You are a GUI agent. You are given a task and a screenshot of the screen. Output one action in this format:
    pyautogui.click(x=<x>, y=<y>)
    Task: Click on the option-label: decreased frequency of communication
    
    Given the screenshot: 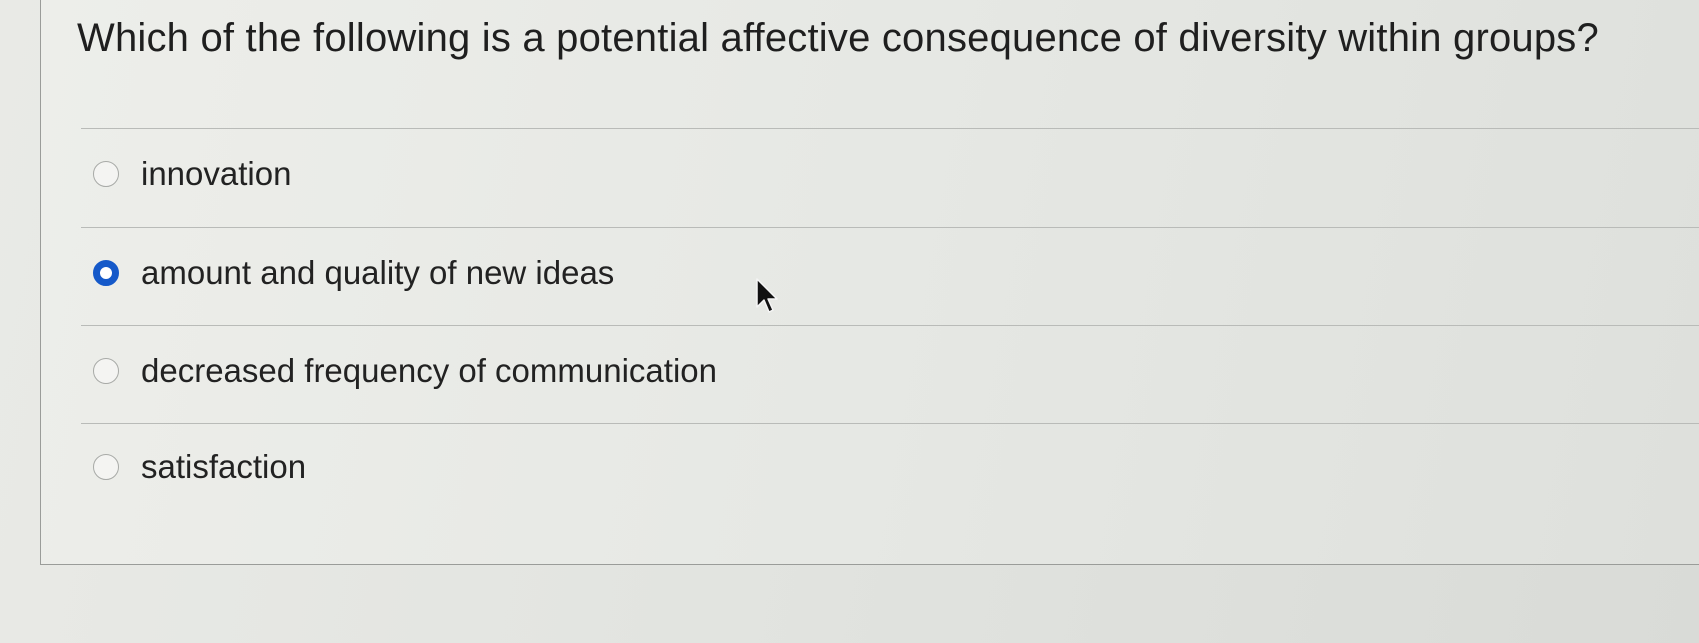 What is the action you would take?
    pyautogui.click(x=429, y=370)
    